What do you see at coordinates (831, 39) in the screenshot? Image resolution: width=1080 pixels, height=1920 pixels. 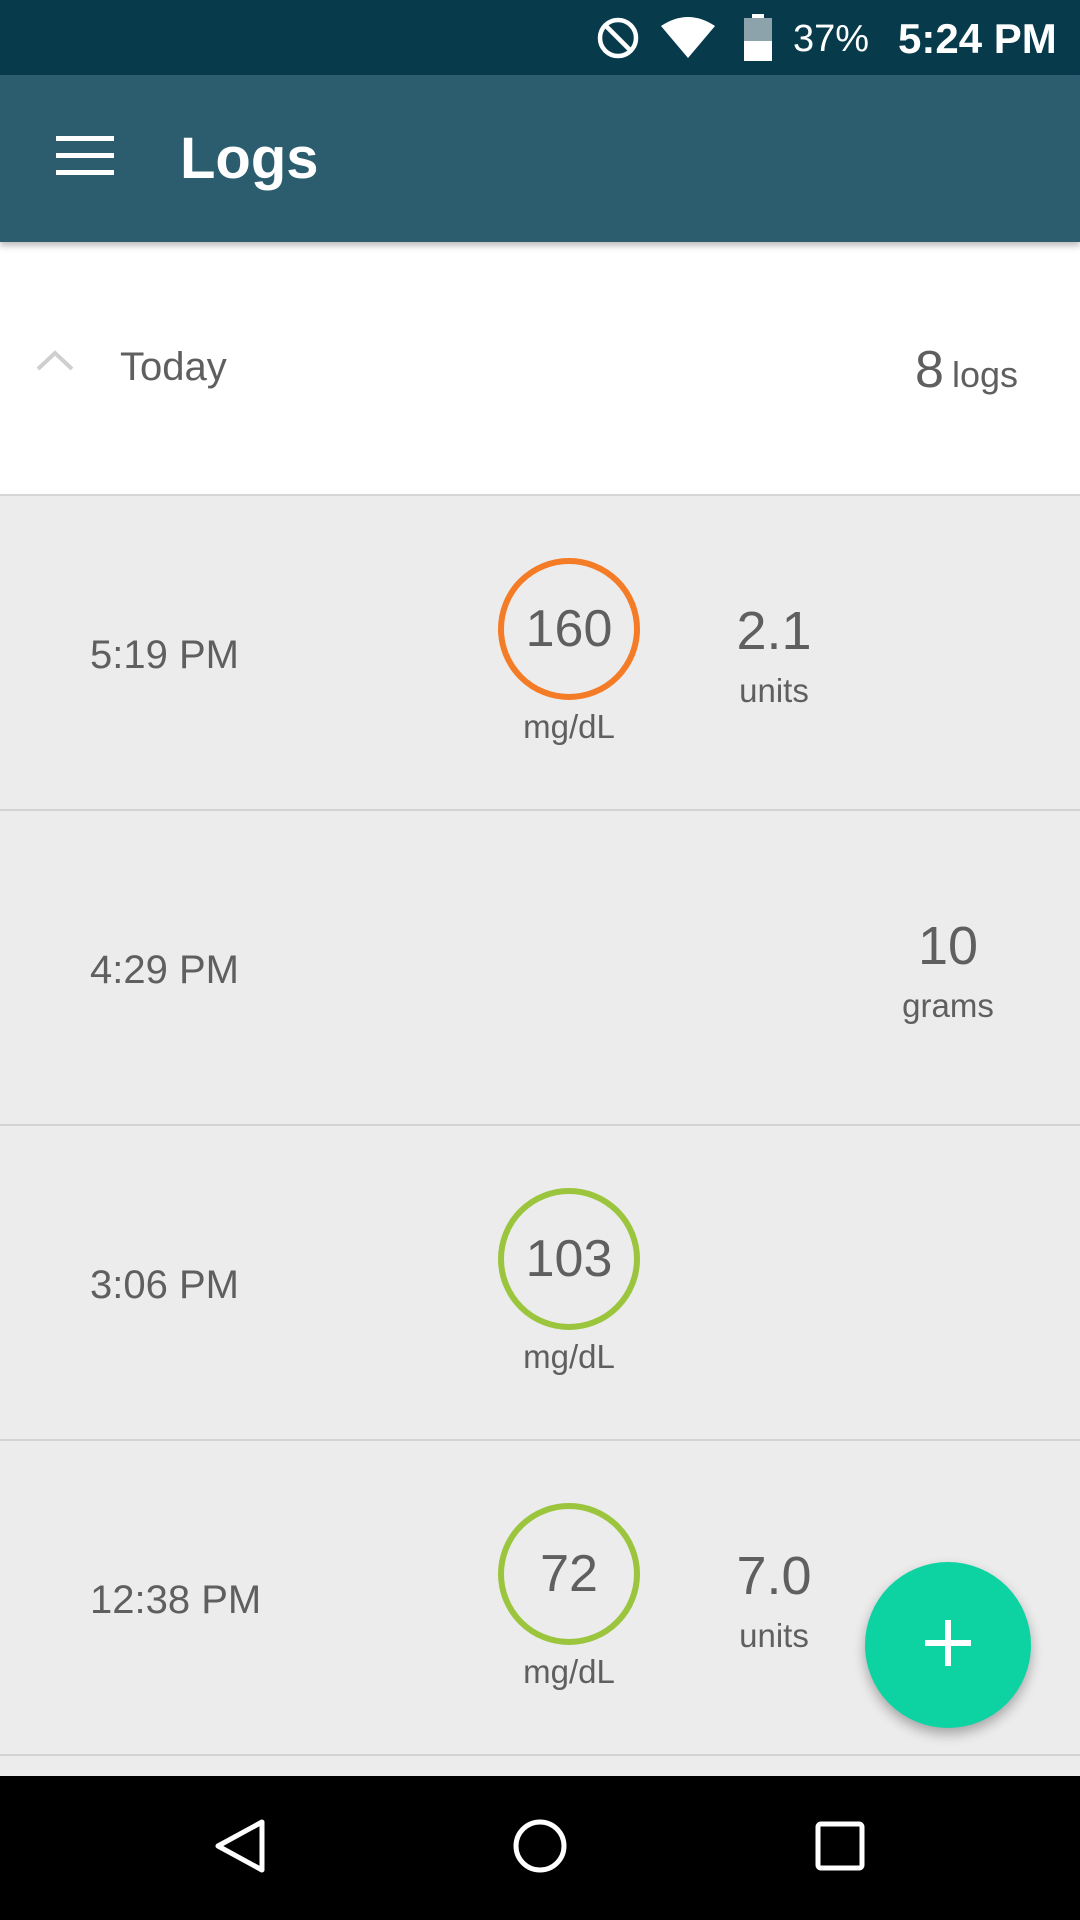 I see `battery-percent: 37%` at bounding box center [831, 39].